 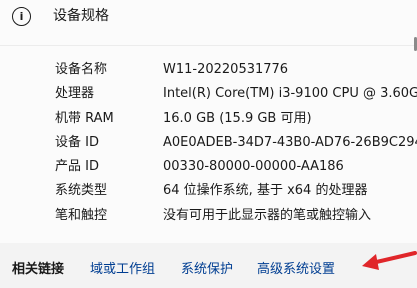 I want to click on domain-workgroup-link: 域或工作组, so click(x=122, y=270).